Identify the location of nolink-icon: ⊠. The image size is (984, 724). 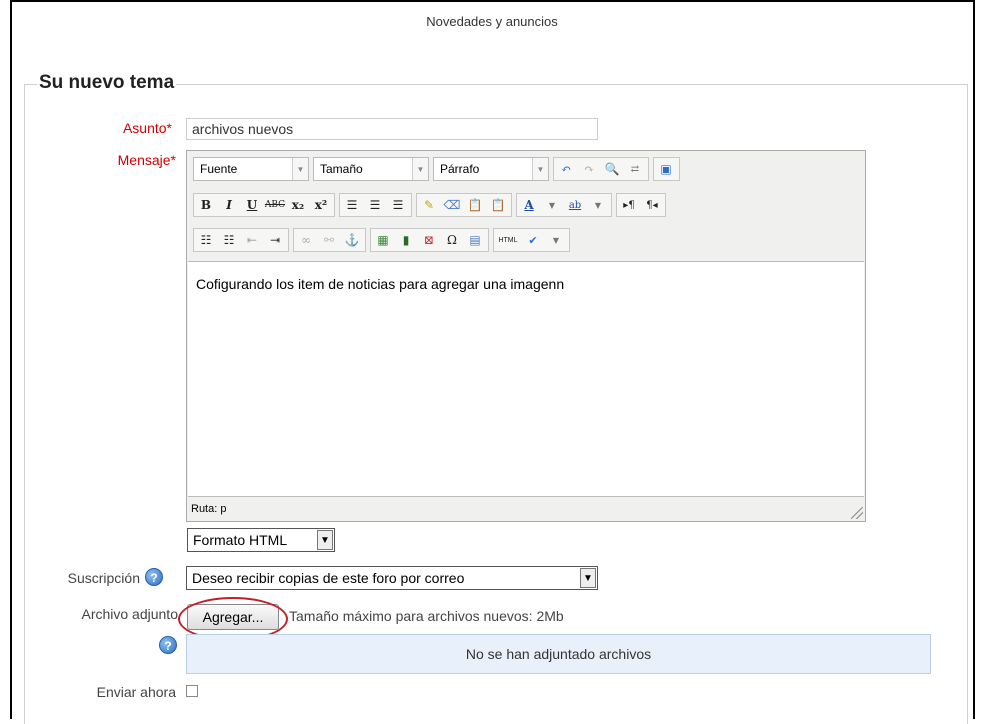
(429, 240).